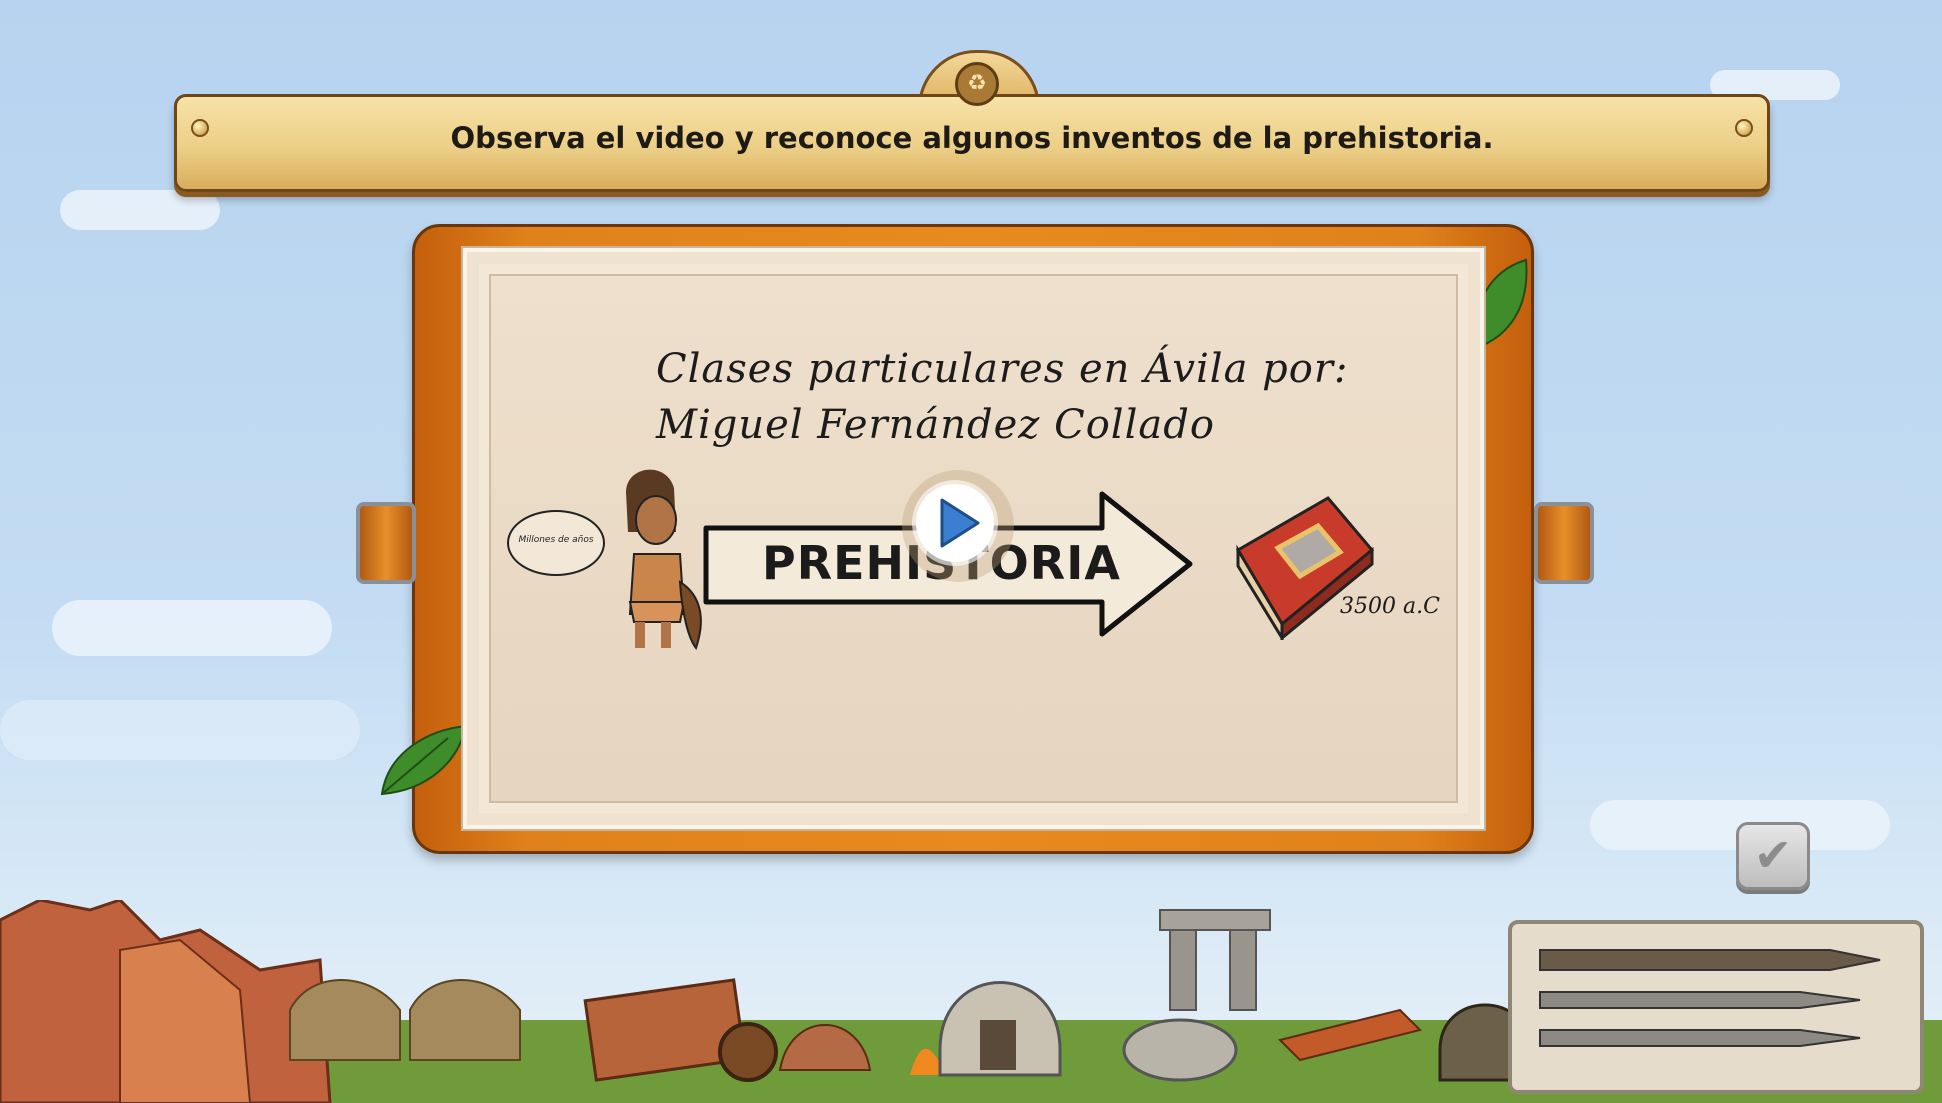  I want to click on check-icon: ✔, so click(1773, 855).